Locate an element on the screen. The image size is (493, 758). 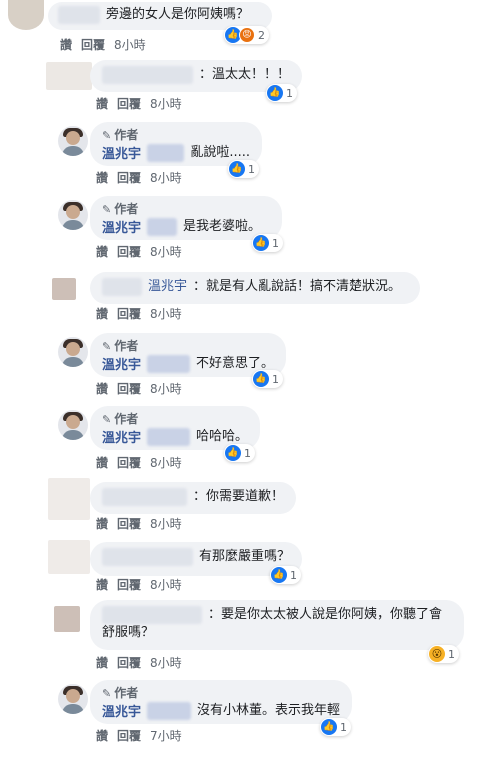
comment-actions: 讚 回覆 7小時 is located at coordinates (139, 735).